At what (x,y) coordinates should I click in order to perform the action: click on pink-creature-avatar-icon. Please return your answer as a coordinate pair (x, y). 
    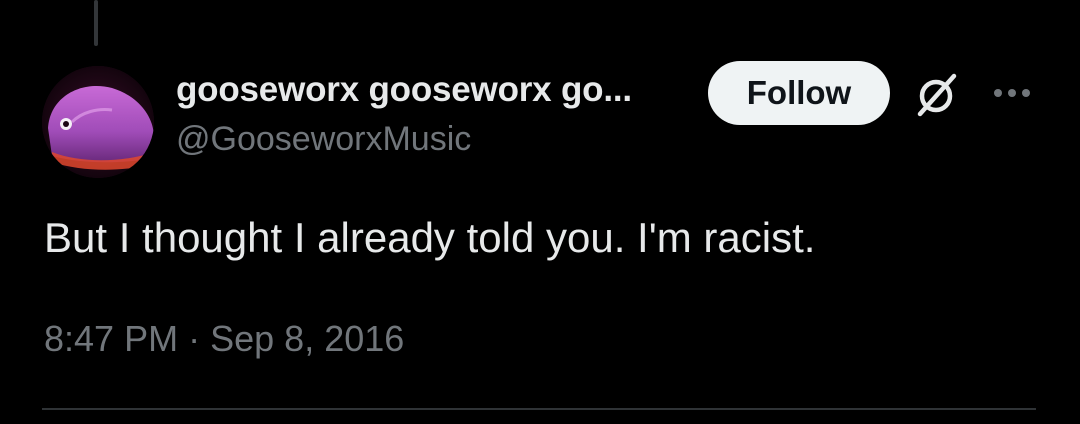
    Looking at the image, I should click on (98, 122).